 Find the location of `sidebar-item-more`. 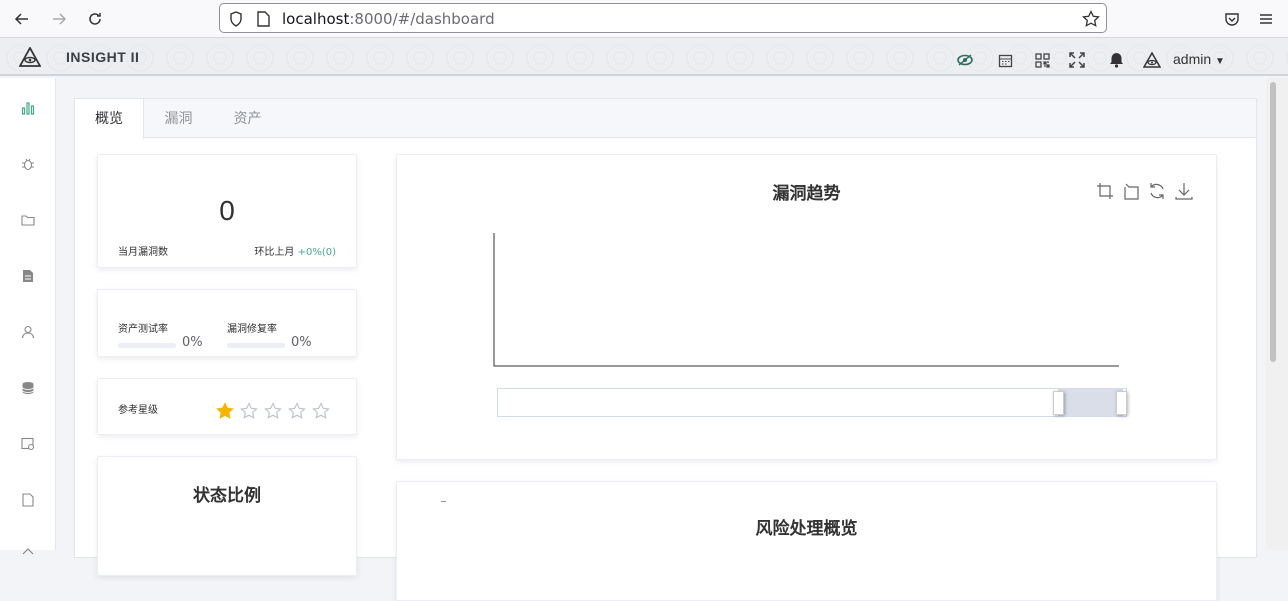

sidebar-item-more is located at coordinates (28, 550).